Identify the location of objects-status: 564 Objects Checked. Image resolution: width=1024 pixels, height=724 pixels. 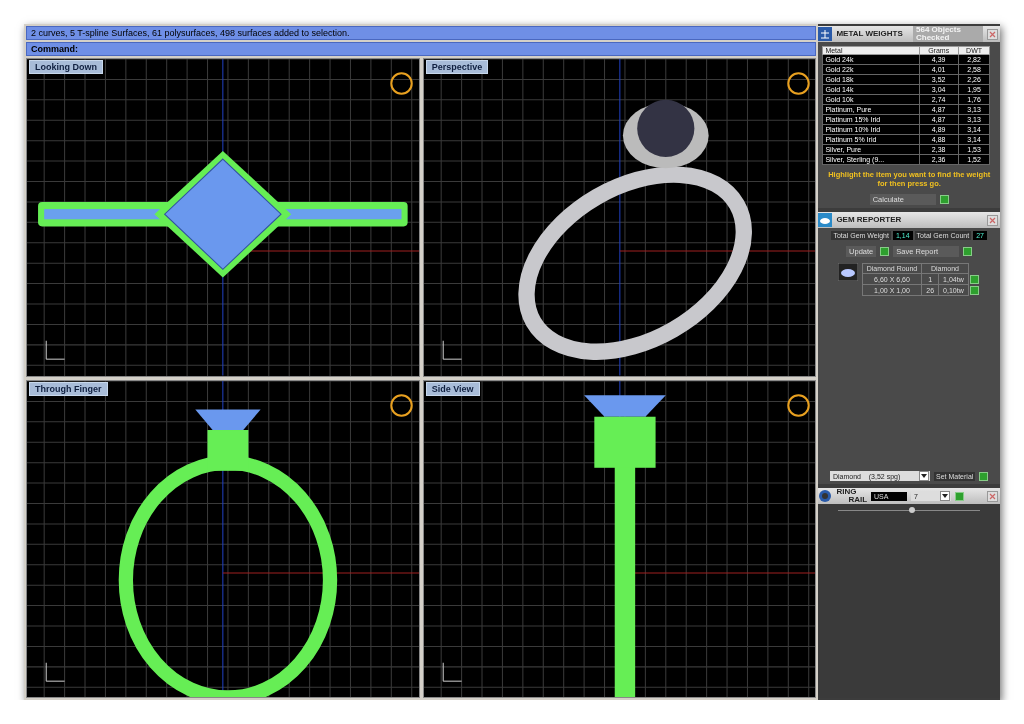
(948, 34).